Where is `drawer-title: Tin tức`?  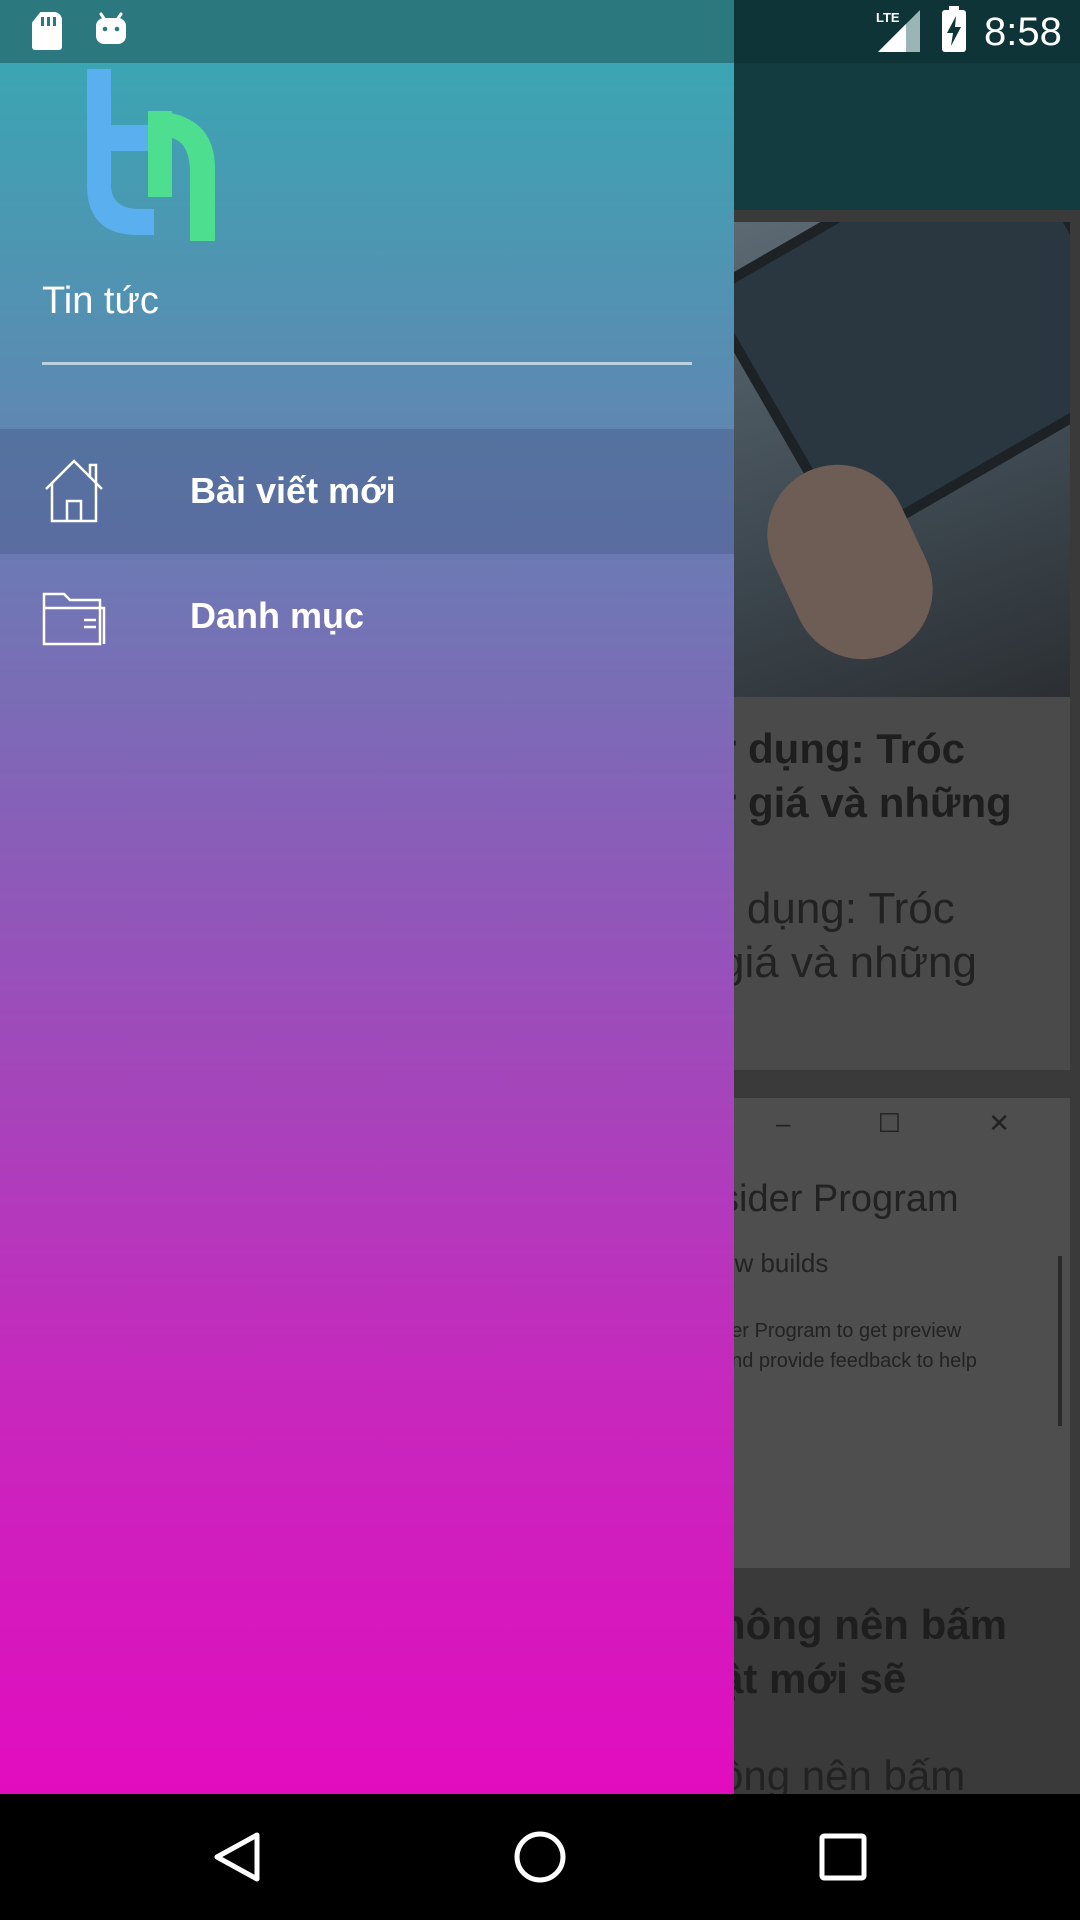
drawer-title: Tin tức is located at coordinates (100, 301).